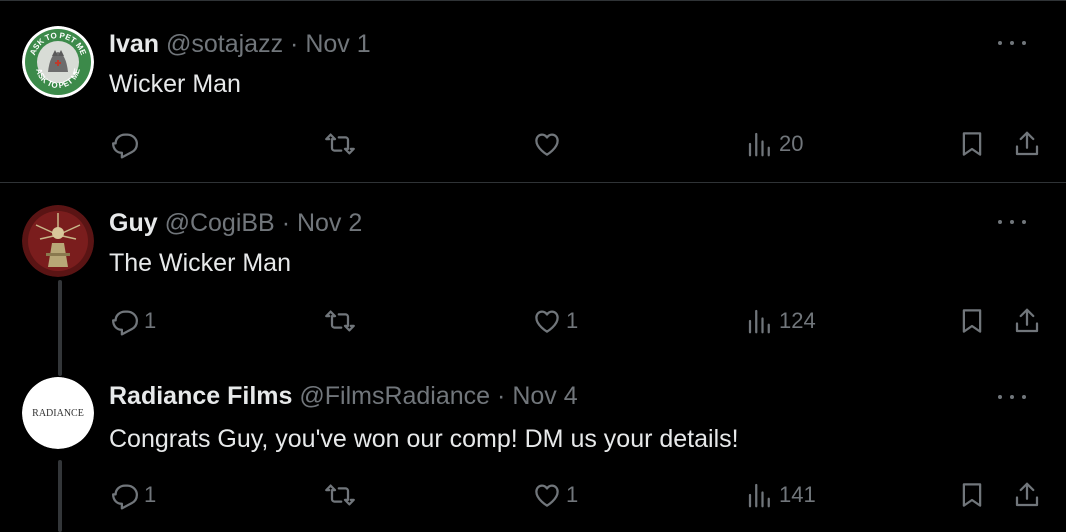  What do you see at coordinates (220, 223) in the screenshot?
I see `user-handle: @CogiBB` at bounding box center [220, 223].